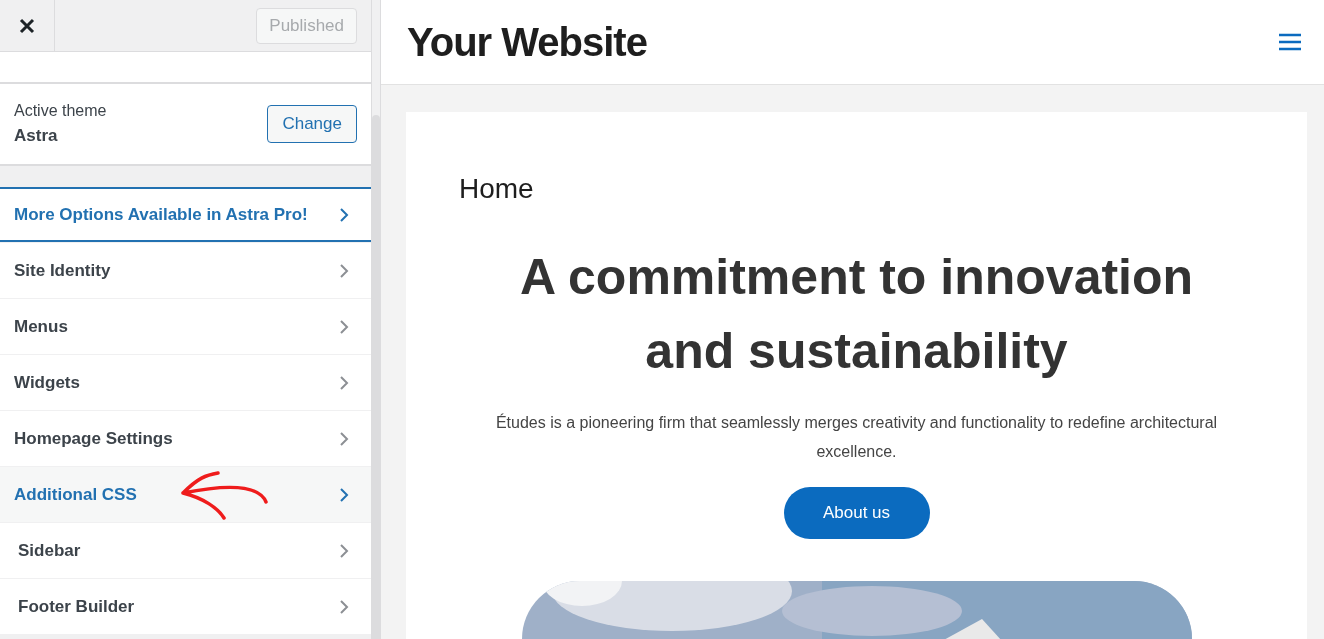 This screenshot has width=1324, height=639. I want to click on page-title: Home, so click(496, 189).